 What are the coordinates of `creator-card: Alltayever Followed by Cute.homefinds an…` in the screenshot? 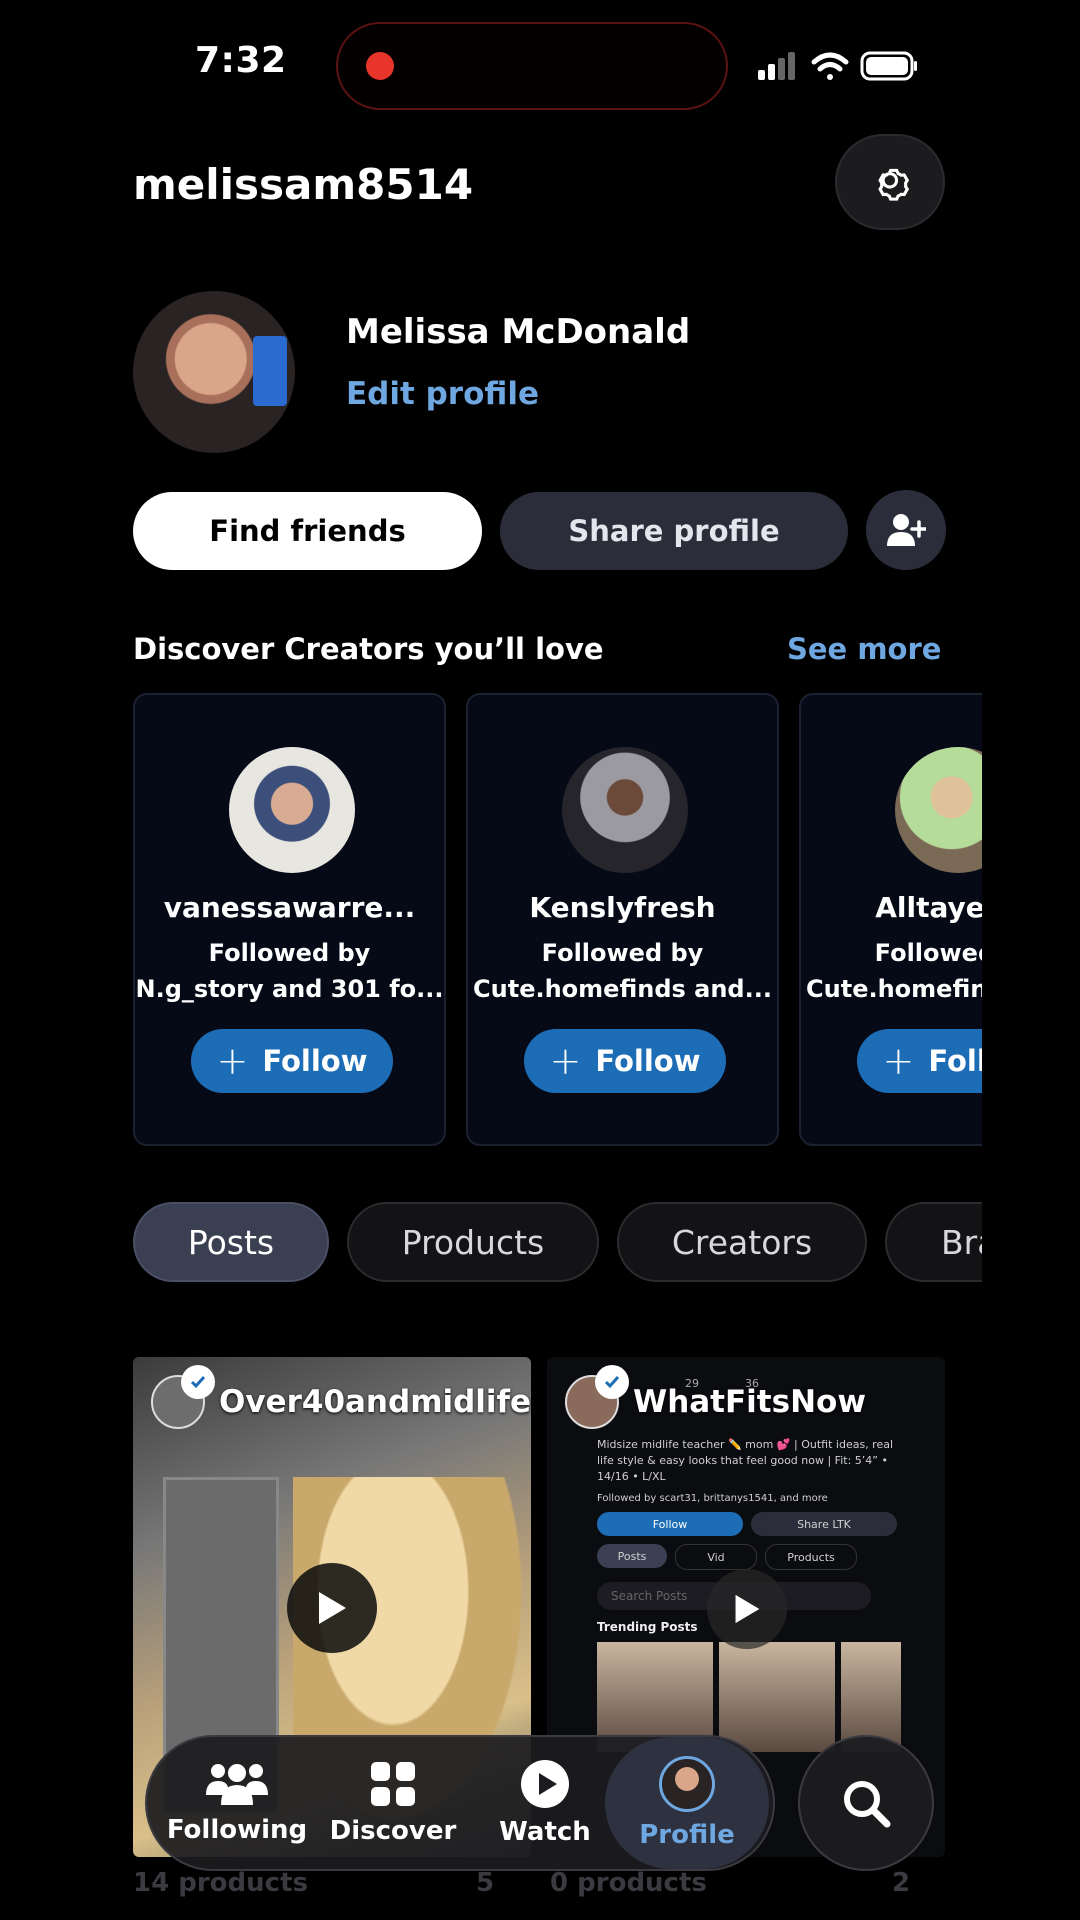 It's located at (890, 919).